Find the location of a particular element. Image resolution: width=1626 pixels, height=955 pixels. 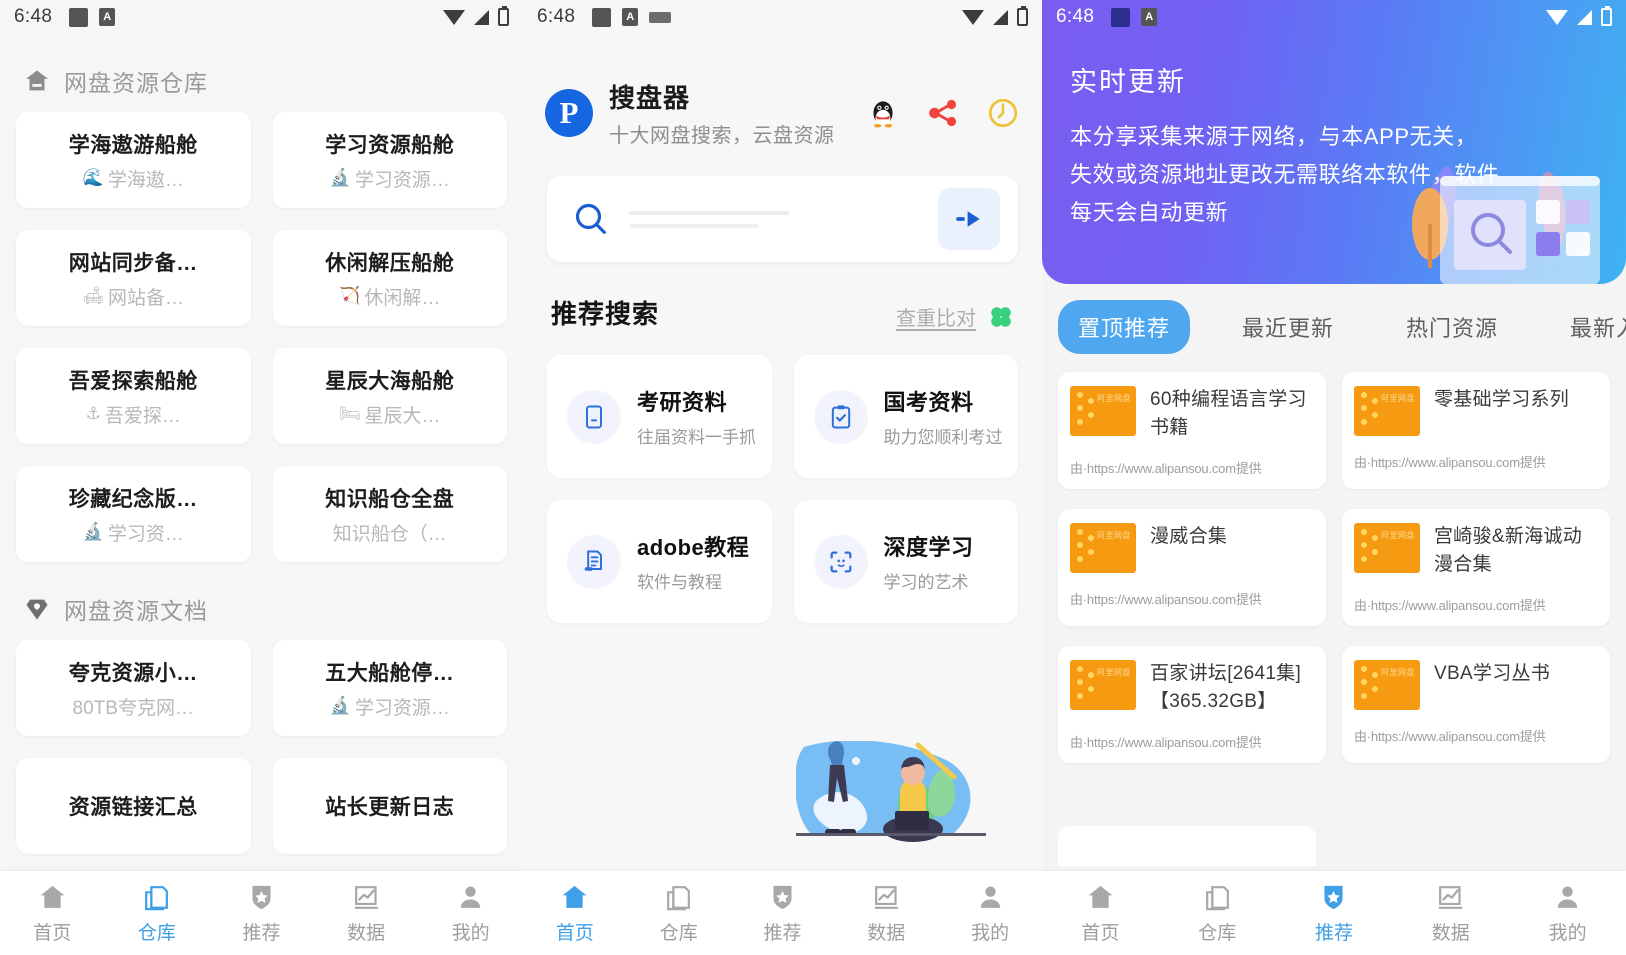

dedup-compare-link: 查重比对 is located at coordinates (936, 316).